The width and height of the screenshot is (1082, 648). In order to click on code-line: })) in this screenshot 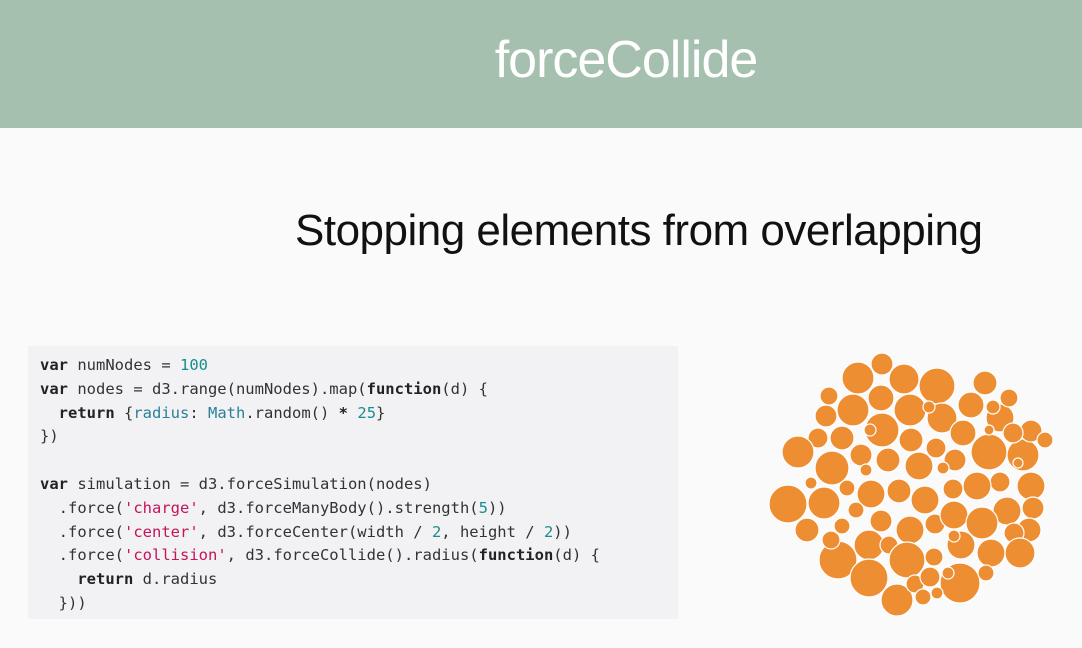, I will do `click(320, 604)`.